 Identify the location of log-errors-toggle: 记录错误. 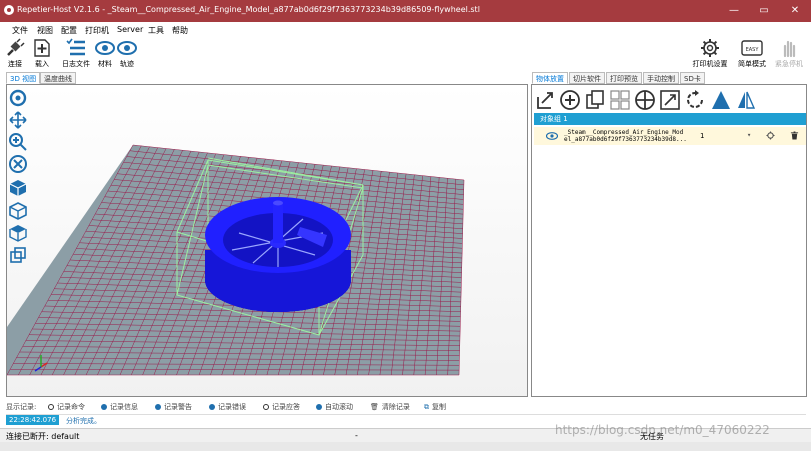
(227, 407).